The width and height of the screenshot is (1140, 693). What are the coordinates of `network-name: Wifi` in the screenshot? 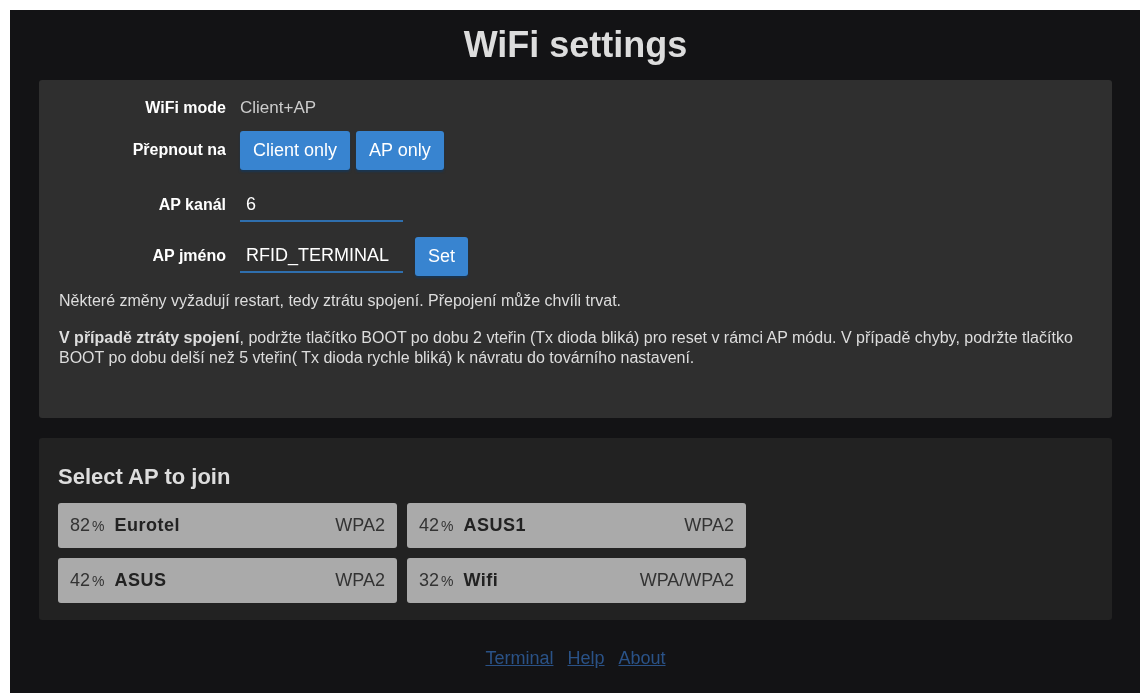 It's located at (481, 580).